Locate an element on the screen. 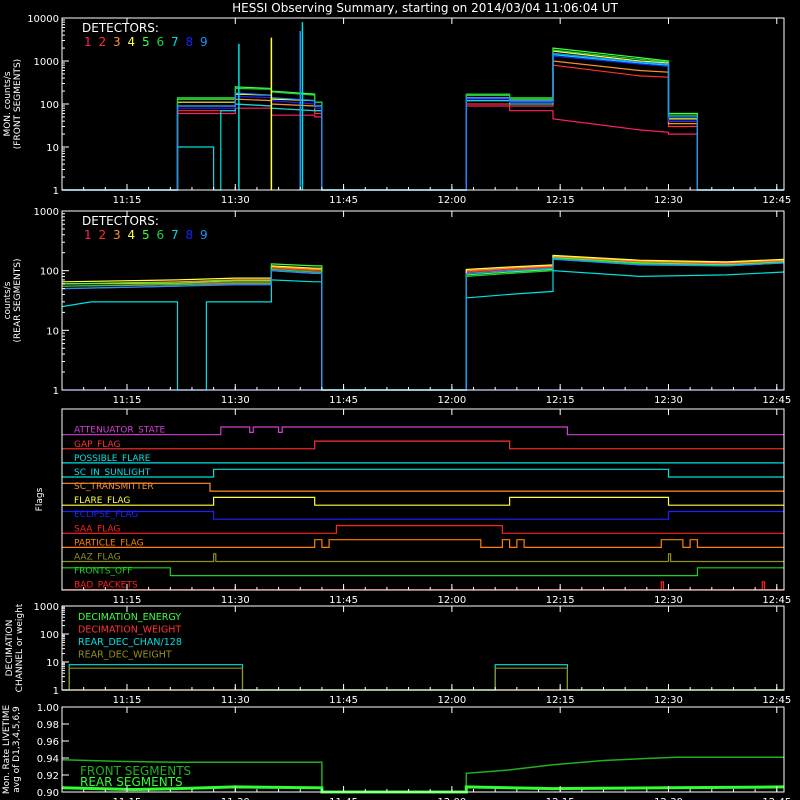 The image size is (800, 800). front-panel-xtick-label: 11:30 is located at coordinates (235, 200).